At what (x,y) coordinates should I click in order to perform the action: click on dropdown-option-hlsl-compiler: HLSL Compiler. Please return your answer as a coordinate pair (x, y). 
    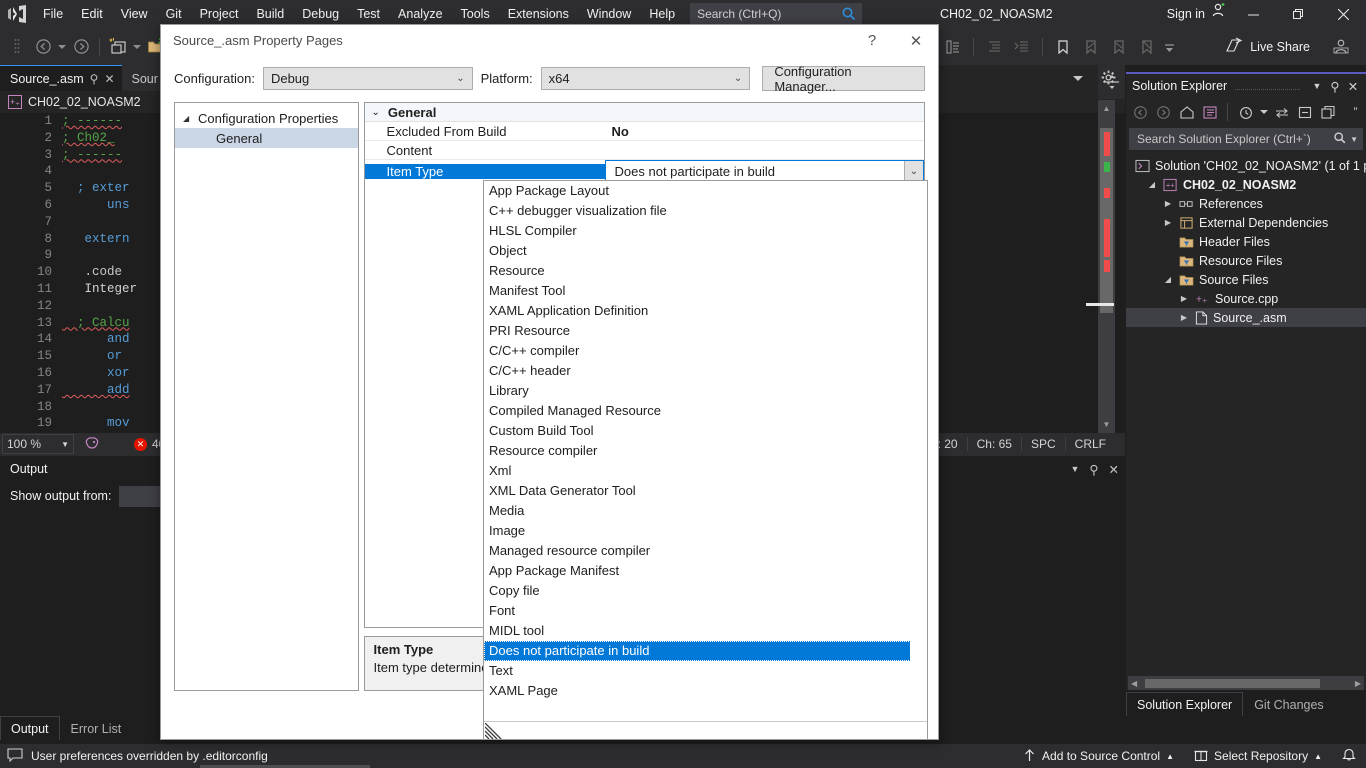
    Looking at the image, I should click on (705, 231).